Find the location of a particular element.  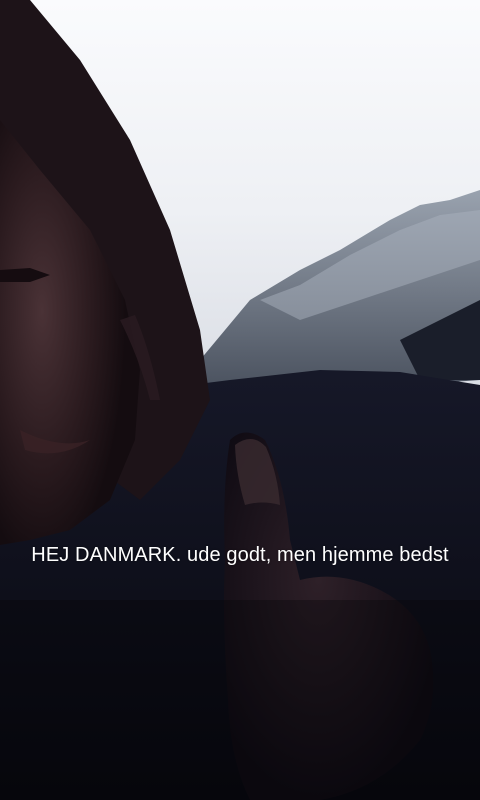

caption-bar: HEJ DANMARK. ude godt, men hjemme bedst is located at coordinates (240, 555).